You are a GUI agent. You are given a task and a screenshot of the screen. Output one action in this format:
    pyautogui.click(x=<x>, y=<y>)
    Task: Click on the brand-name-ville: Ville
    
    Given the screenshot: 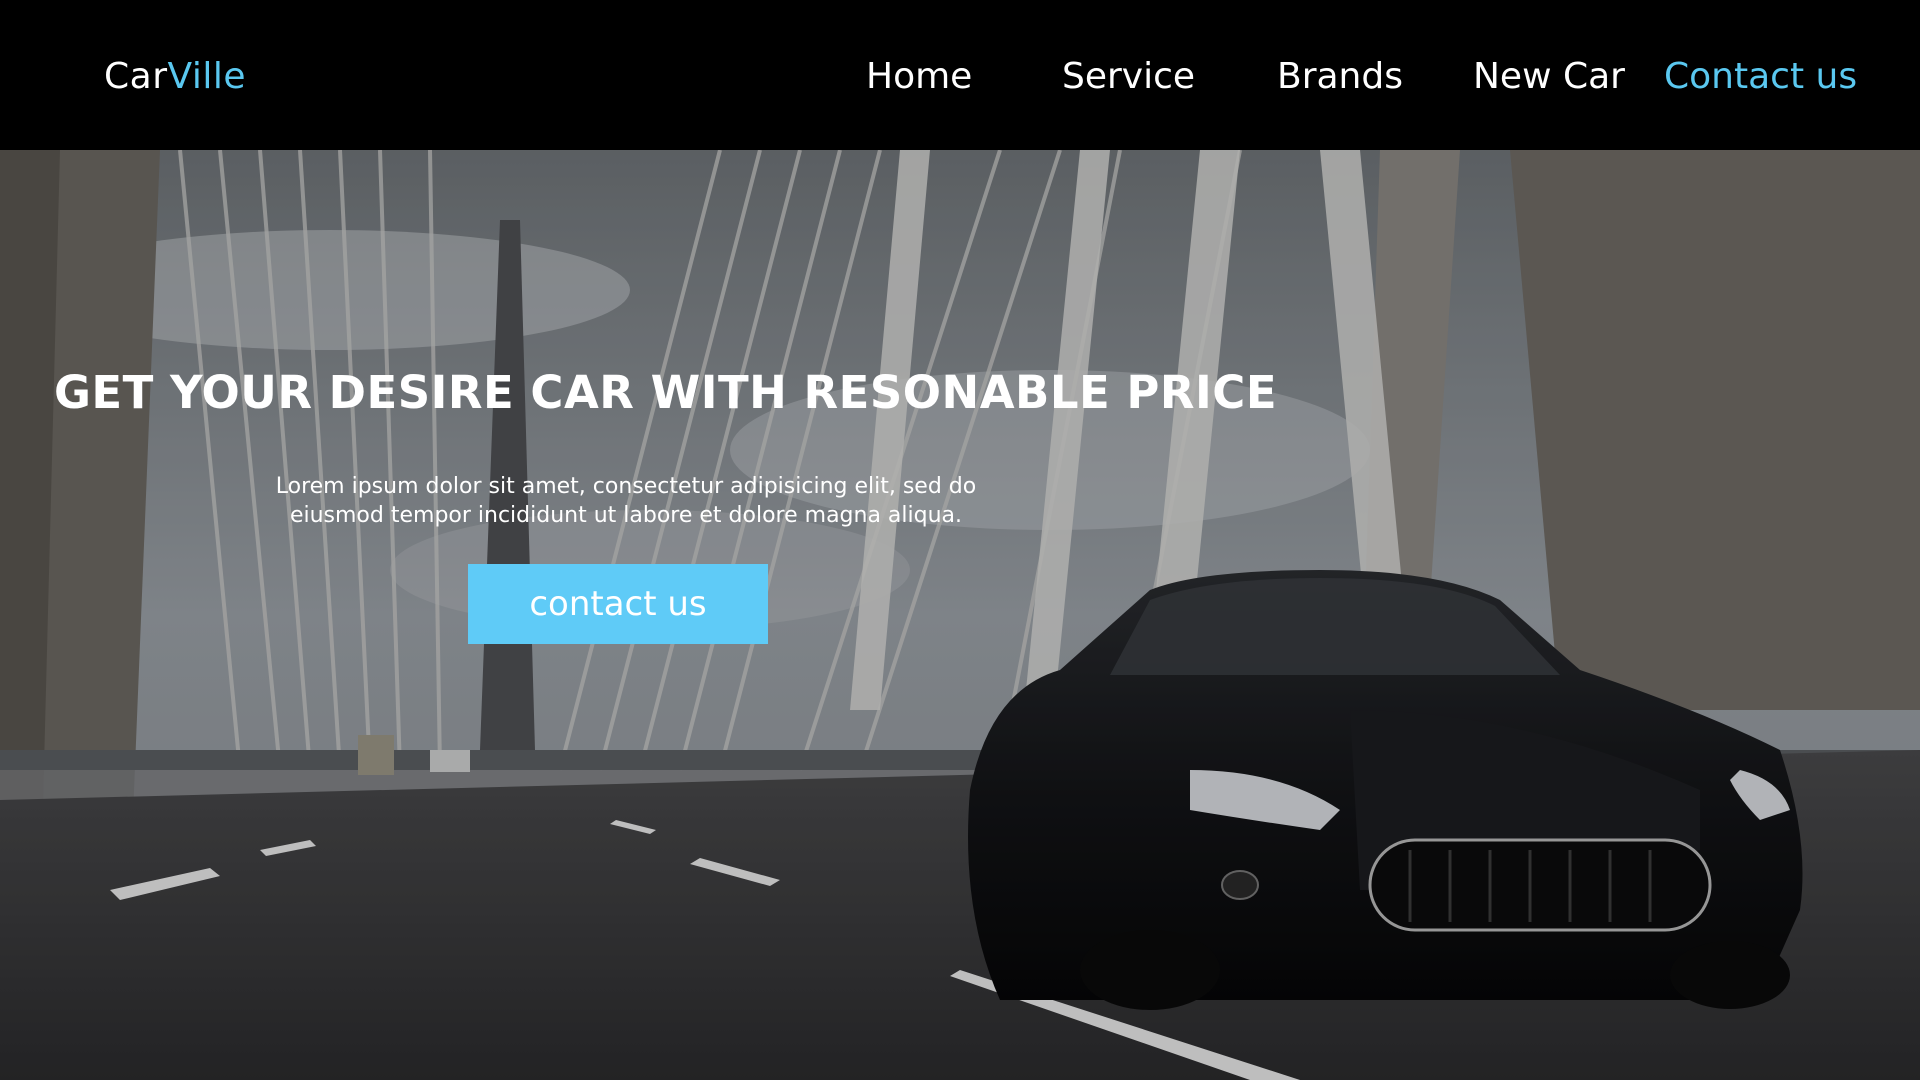 What is the action you would take?
    pyautogui.click(x=206, y=76)
    